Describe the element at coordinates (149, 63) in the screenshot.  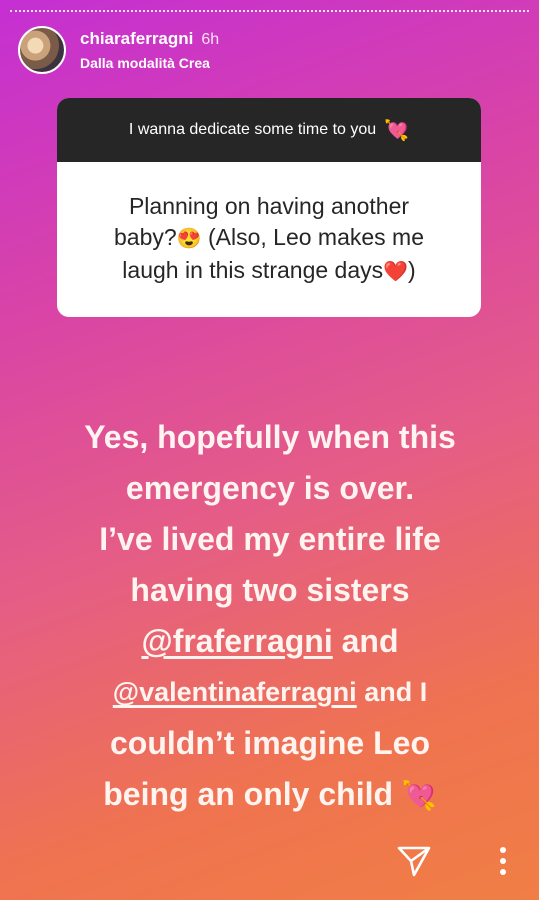
I see `create-mode-label: Dalla modalità Crea` at that location.